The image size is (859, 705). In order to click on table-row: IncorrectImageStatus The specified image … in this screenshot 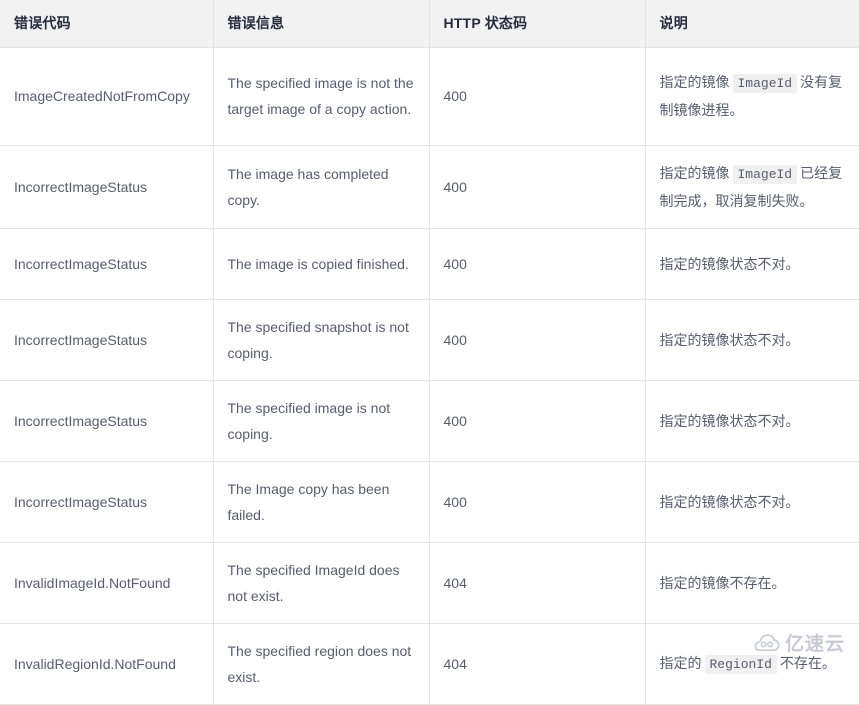, I will do `click(429, 421)`.